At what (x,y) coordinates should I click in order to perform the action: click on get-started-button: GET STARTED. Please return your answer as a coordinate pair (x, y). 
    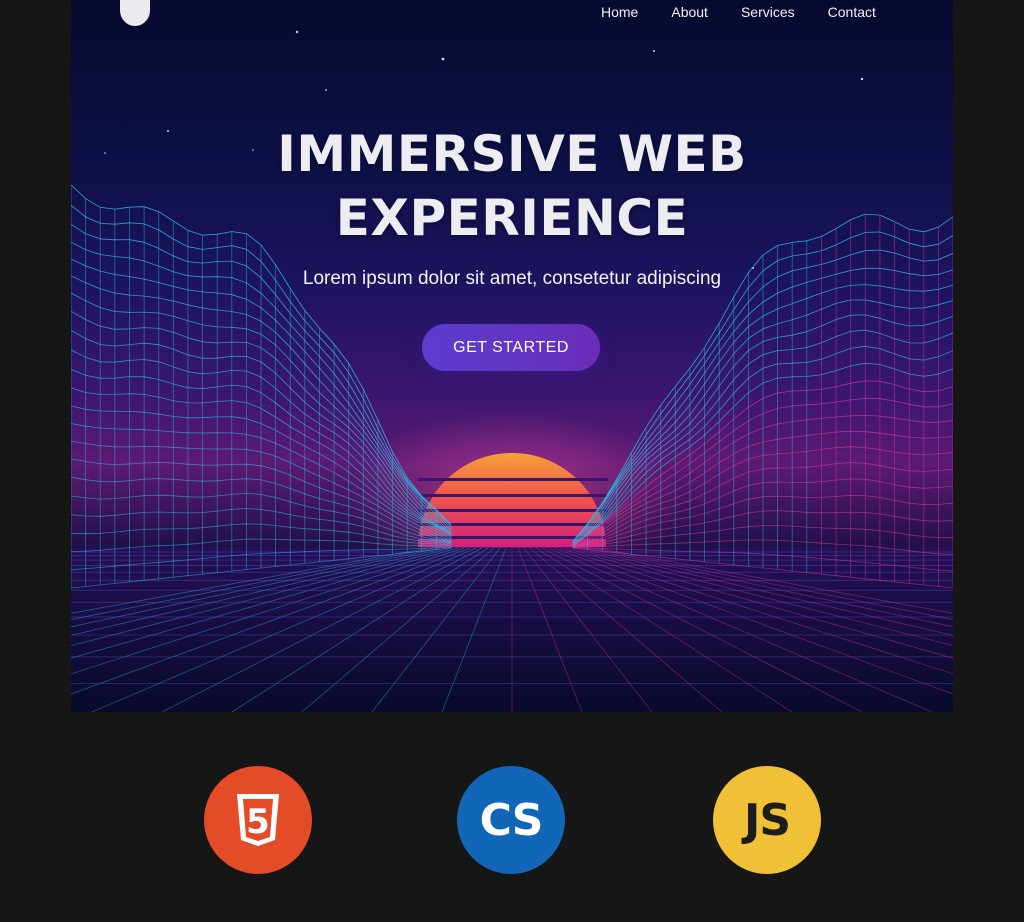
    Looking at the image, I should click on (511, 347).